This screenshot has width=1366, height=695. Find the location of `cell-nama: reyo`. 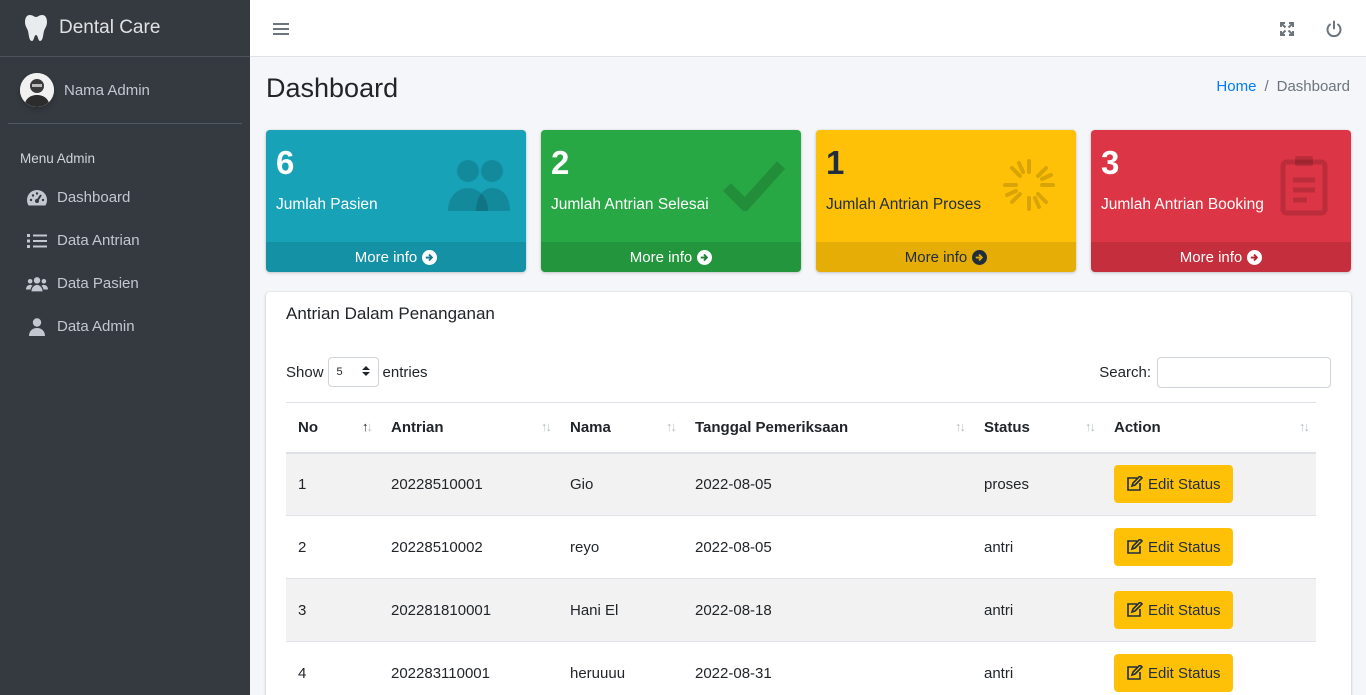

cell-nama: reyo is located at coordinates (620, 547).